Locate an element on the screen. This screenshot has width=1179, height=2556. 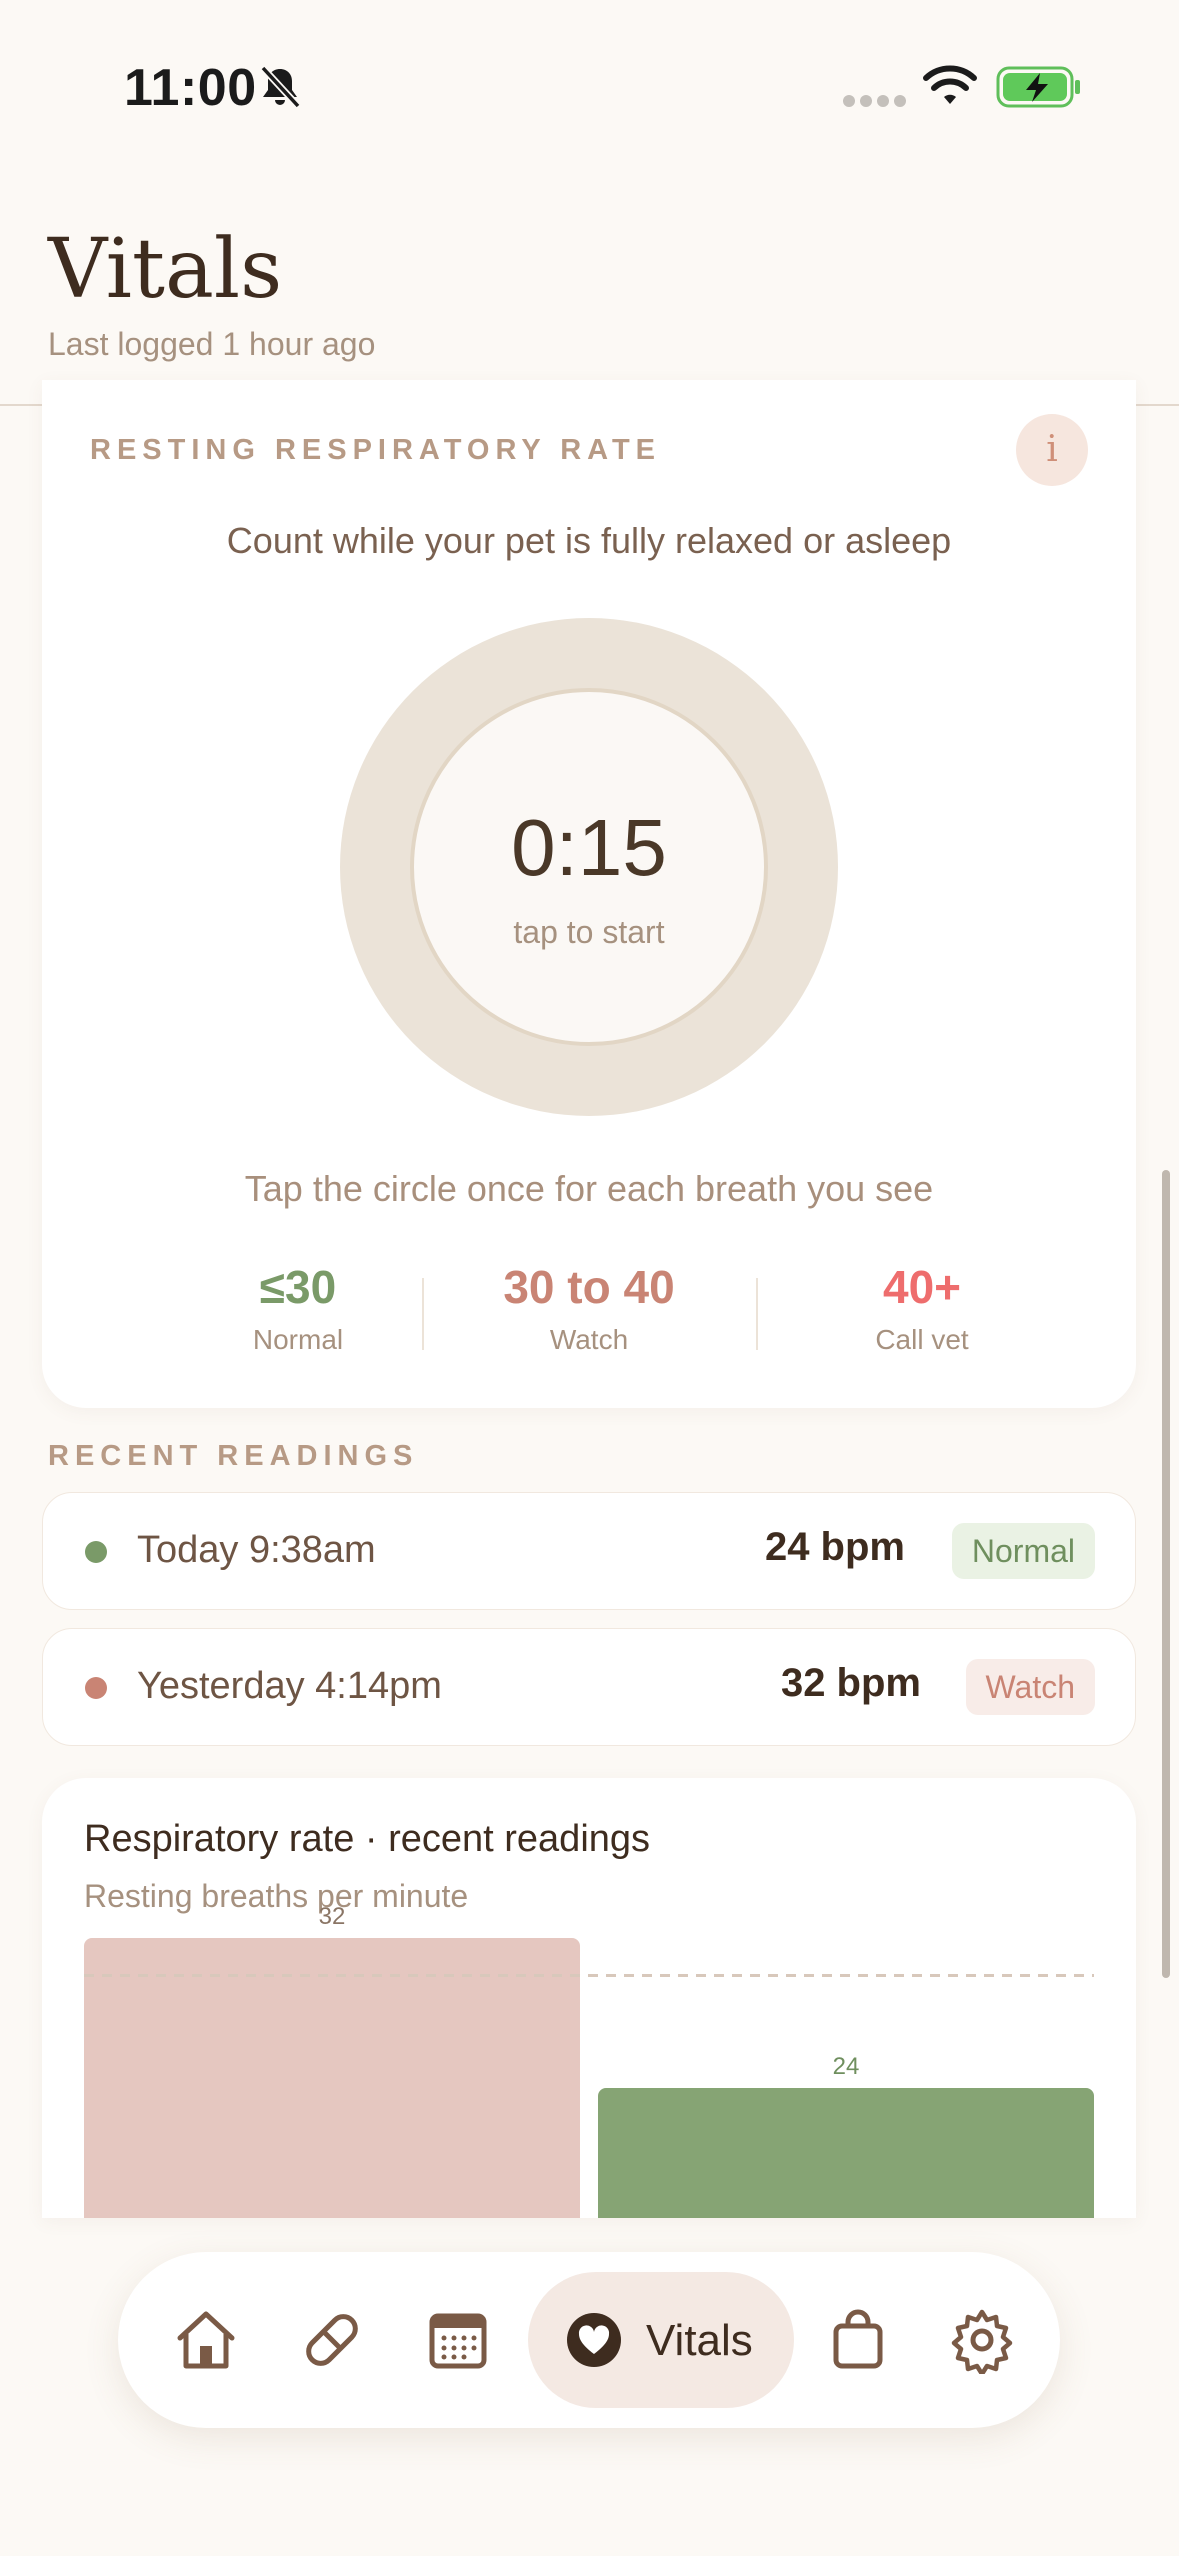
calendar-icon is located at coordinates (458, 2341).